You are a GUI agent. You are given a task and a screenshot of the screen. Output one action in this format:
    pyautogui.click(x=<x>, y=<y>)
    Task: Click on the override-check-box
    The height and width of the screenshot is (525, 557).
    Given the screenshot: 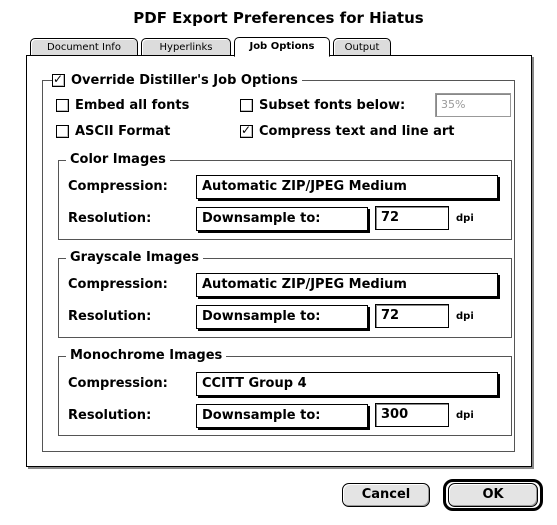 What is the action you would take?
    pyautogui.click(x=58, y=79)
    